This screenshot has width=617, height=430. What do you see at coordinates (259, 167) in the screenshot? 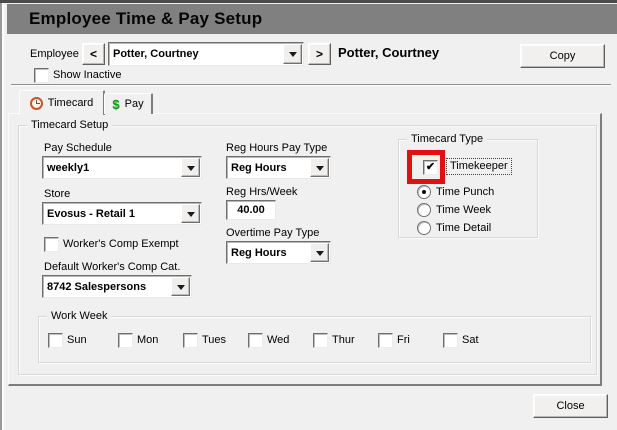
I see `reg-hours-pay-type-value: Reg Hours` at bounding box center [259, 167].